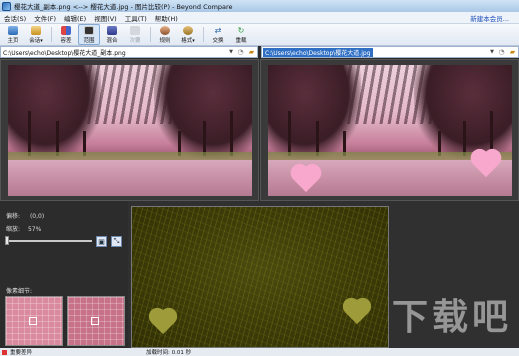 This screenshot has height=356, width=519. Describe the element at coordinates (101, 241) in the screenshot. I see `zoom-fit-button: ▣` at that location.